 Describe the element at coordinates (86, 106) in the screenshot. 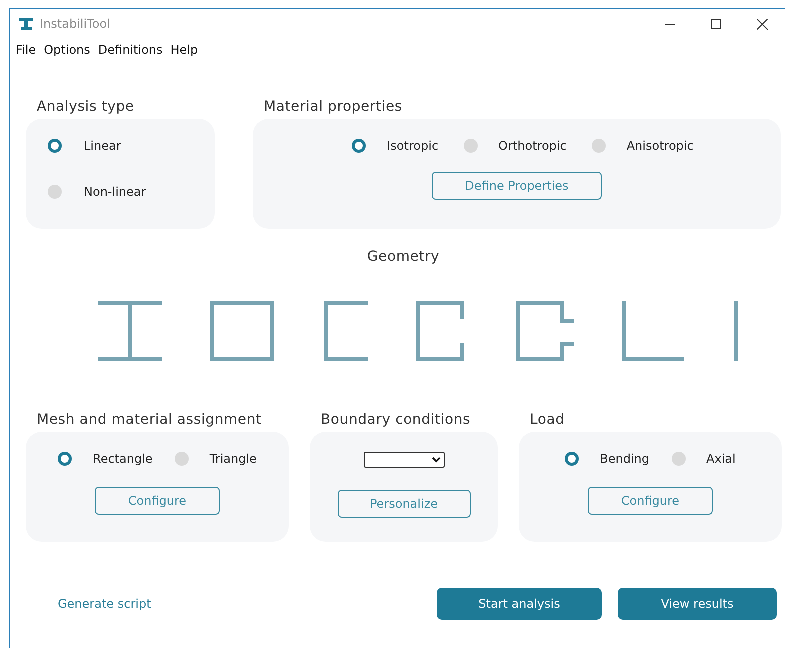

I see `section-title: Analysis type` at that location.